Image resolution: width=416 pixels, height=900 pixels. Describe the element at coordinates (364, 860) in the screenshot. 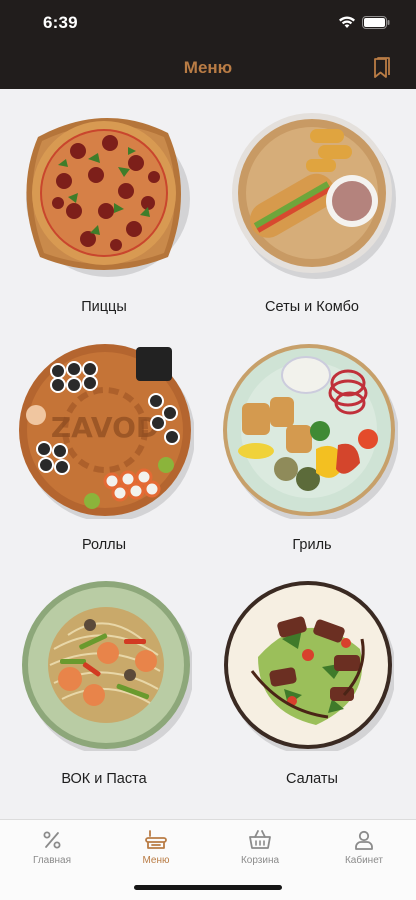

I see `tab-label: Кабинет` at that location.